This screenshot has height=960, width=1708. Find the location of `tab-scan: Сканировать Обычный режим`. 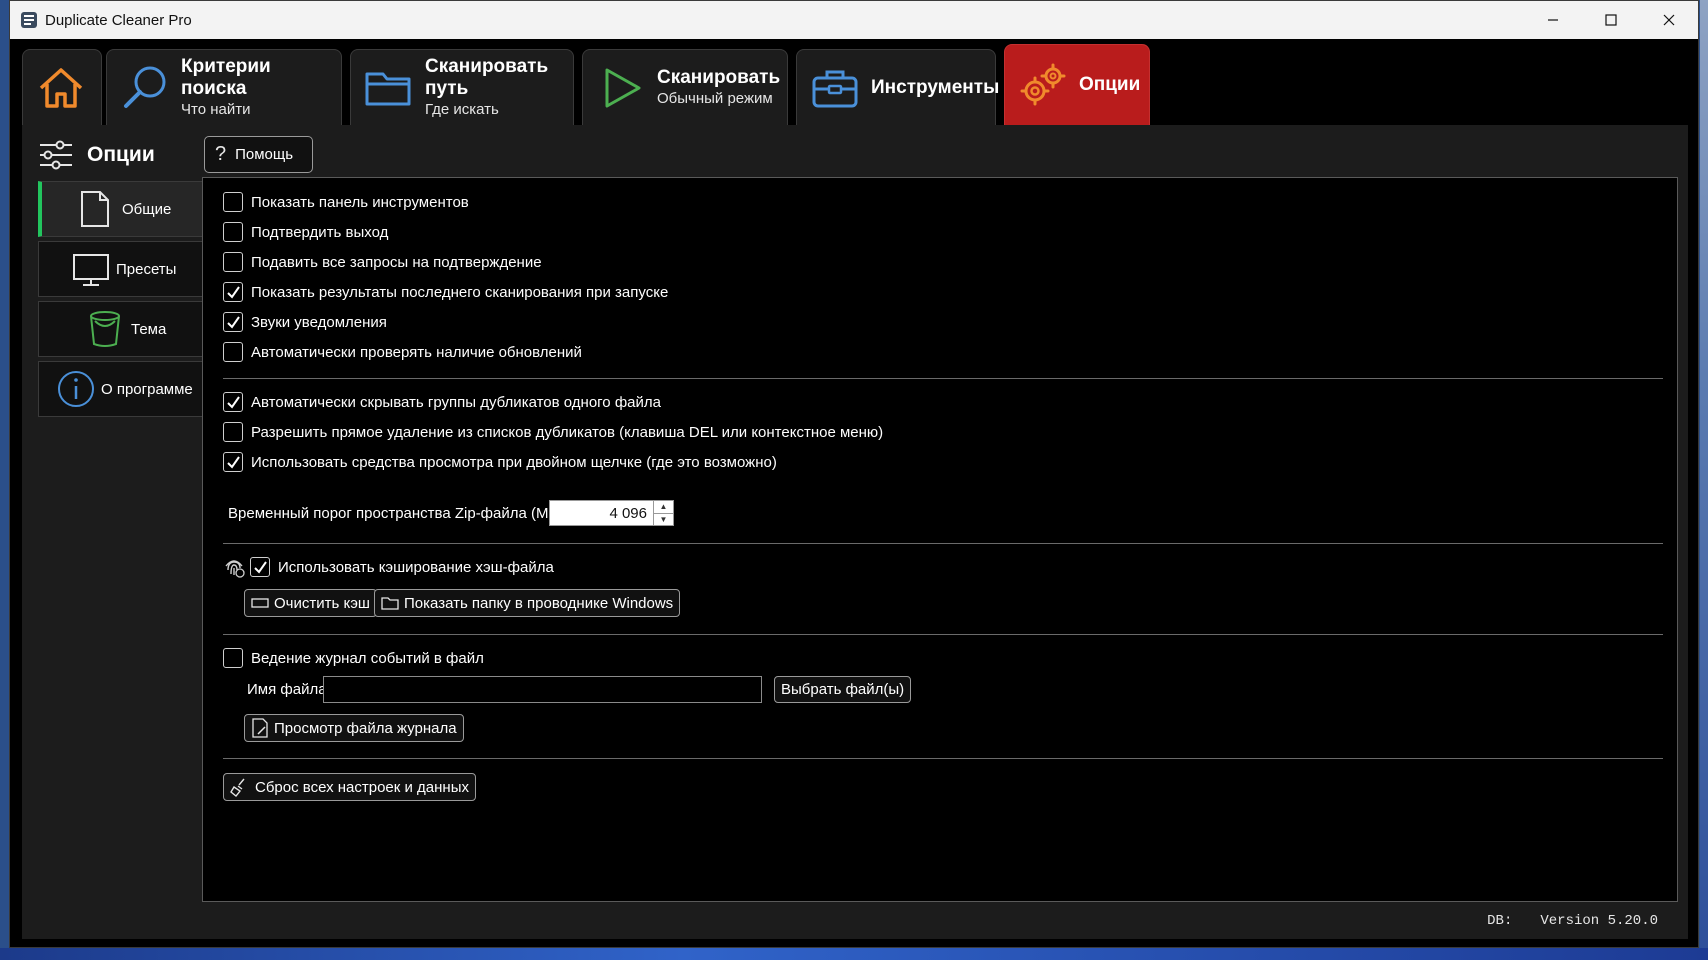

tab-scan: Сканировать Обычный режим is located at coordinates (685, 87).